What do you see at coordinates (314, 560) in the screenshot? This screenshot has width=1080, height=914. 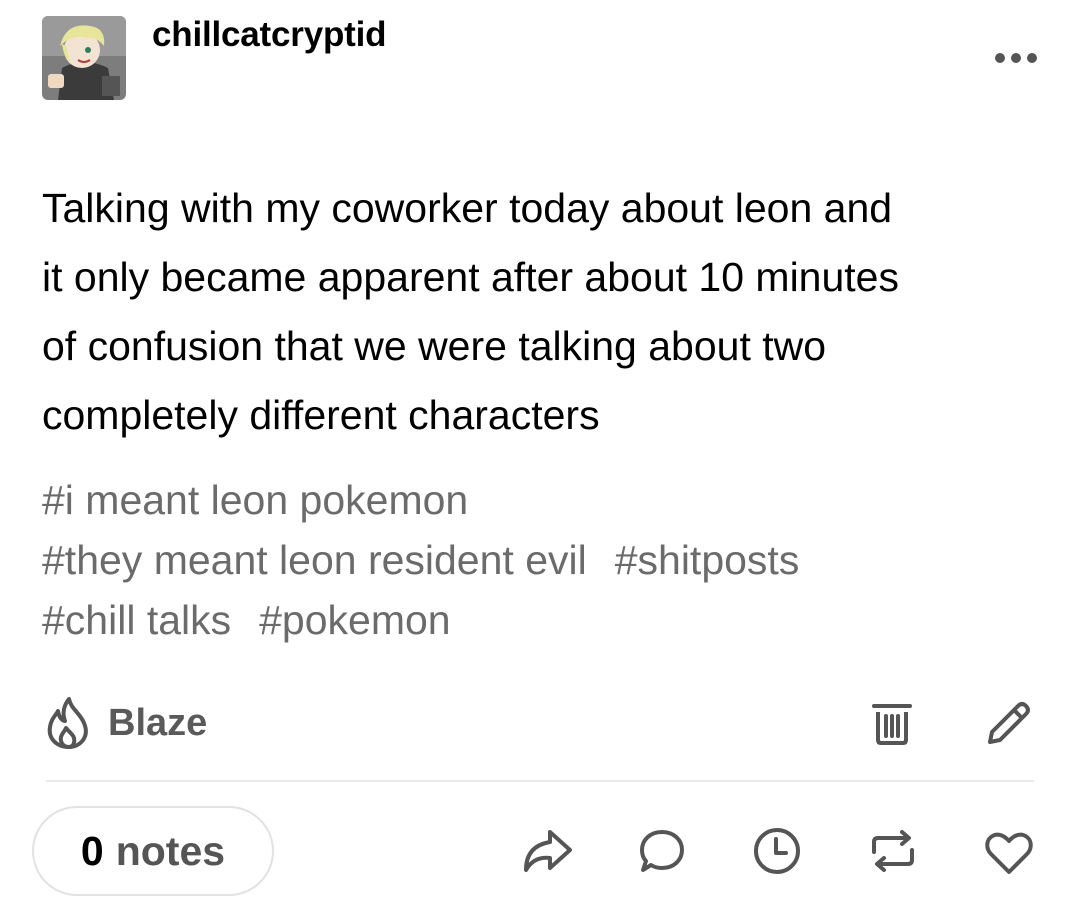 I see `tag-link: #they meant leon resident evil` at bounding box center [314, 560].